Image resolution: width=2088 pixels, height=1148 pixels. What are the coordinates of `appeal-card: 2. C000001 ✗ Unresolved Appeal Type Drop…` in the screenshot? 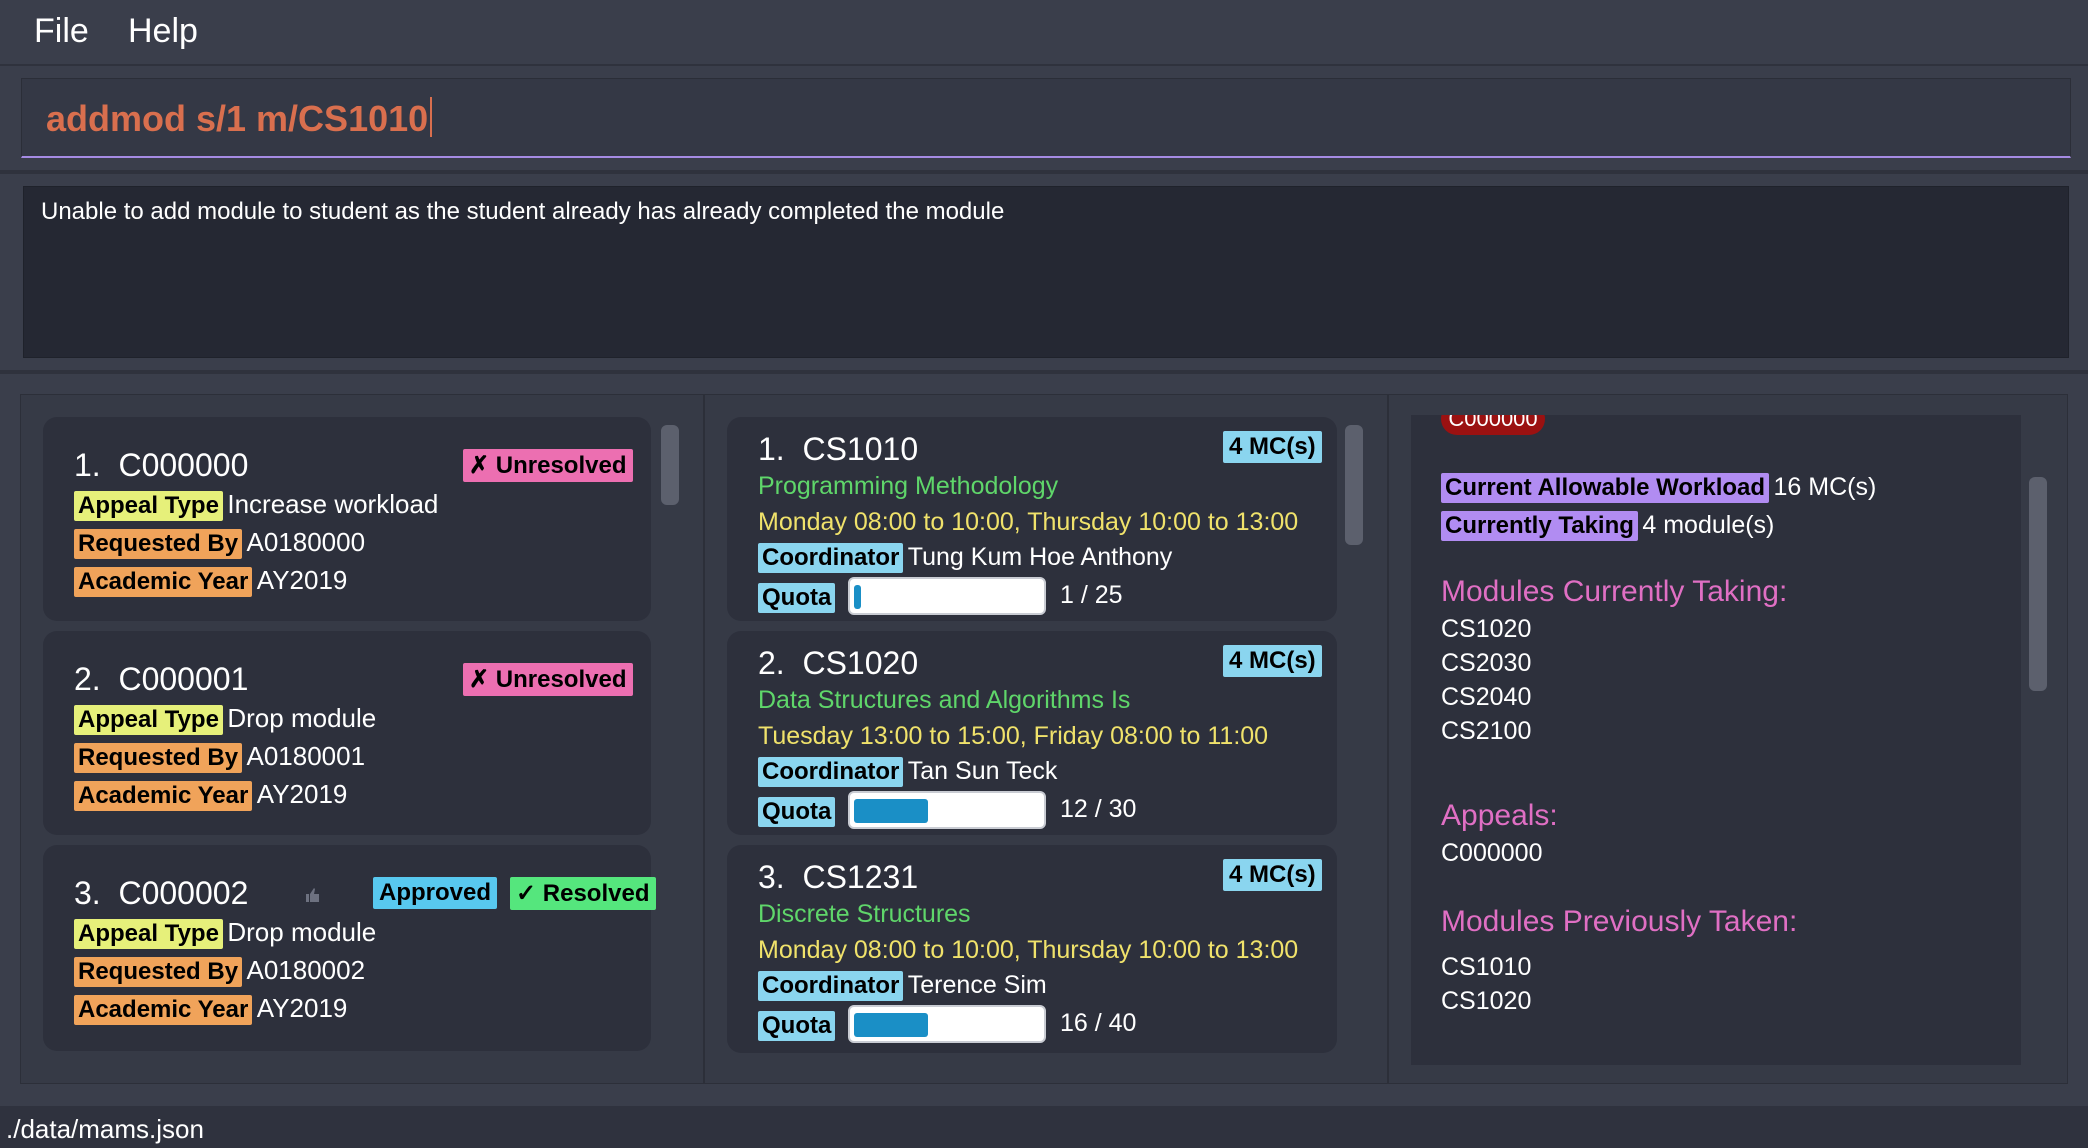 It's located at (347, 733).